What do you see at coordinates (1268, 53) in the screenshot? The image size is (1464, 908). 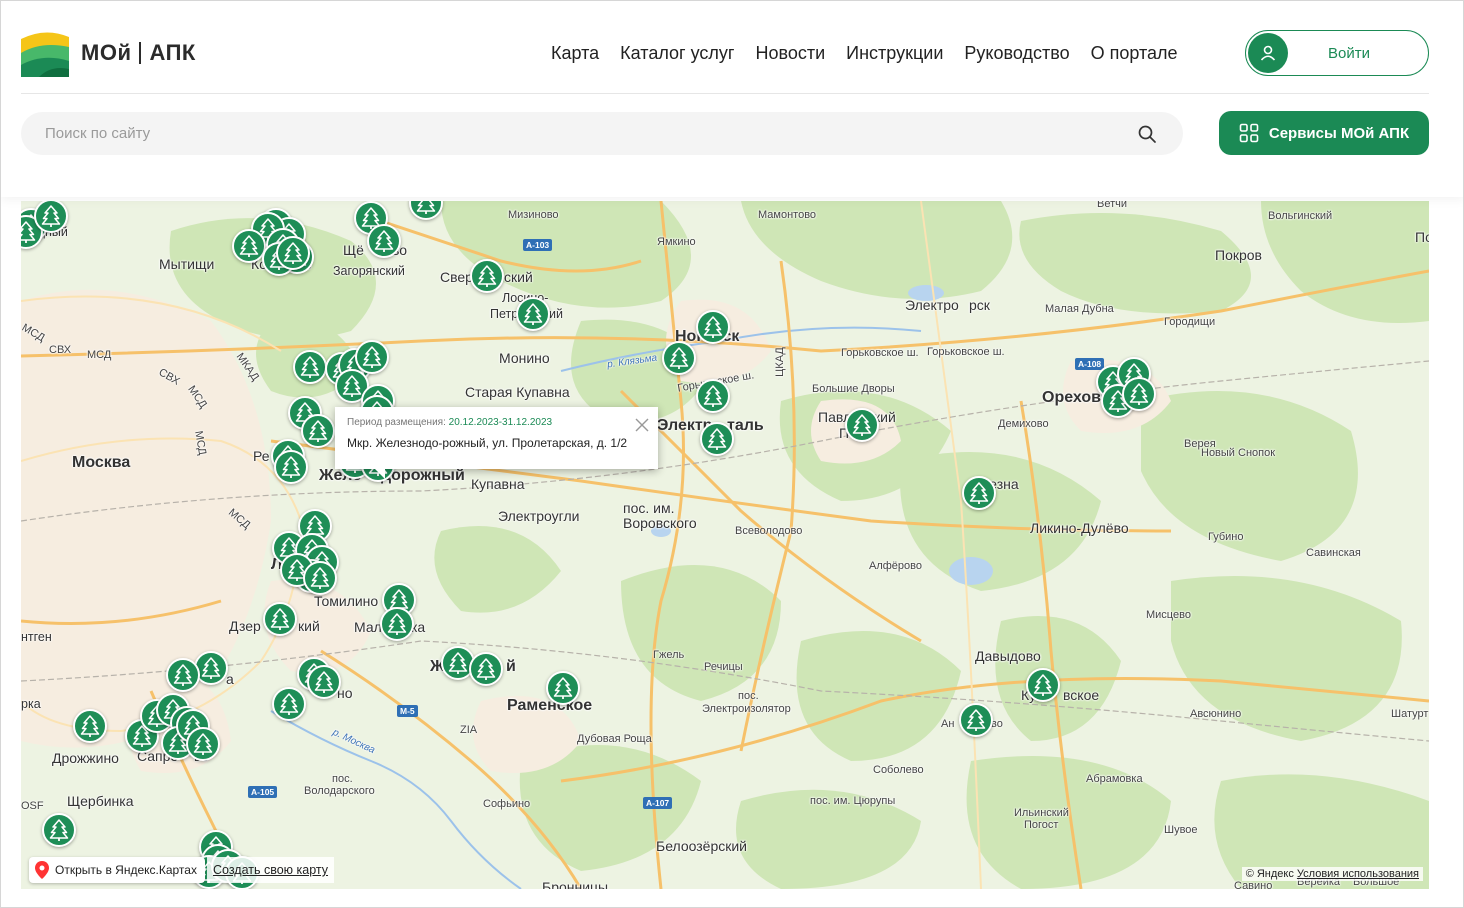 I see `user-icon` at bounding box center [1268, 53].